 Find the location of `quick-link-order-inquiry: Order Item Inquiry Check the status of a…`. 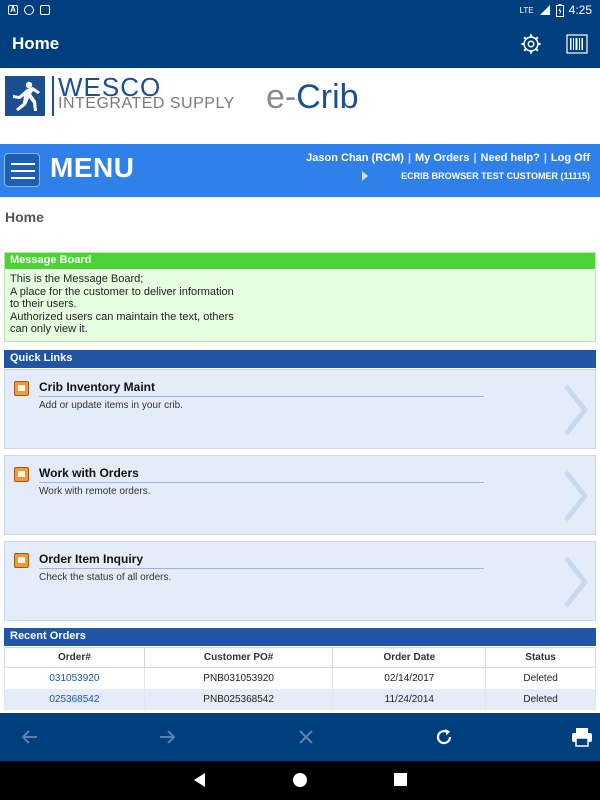

quick-link-order-inquiry: Order Item Inquiry Check the status of a… is located at coordinates (300, 581).